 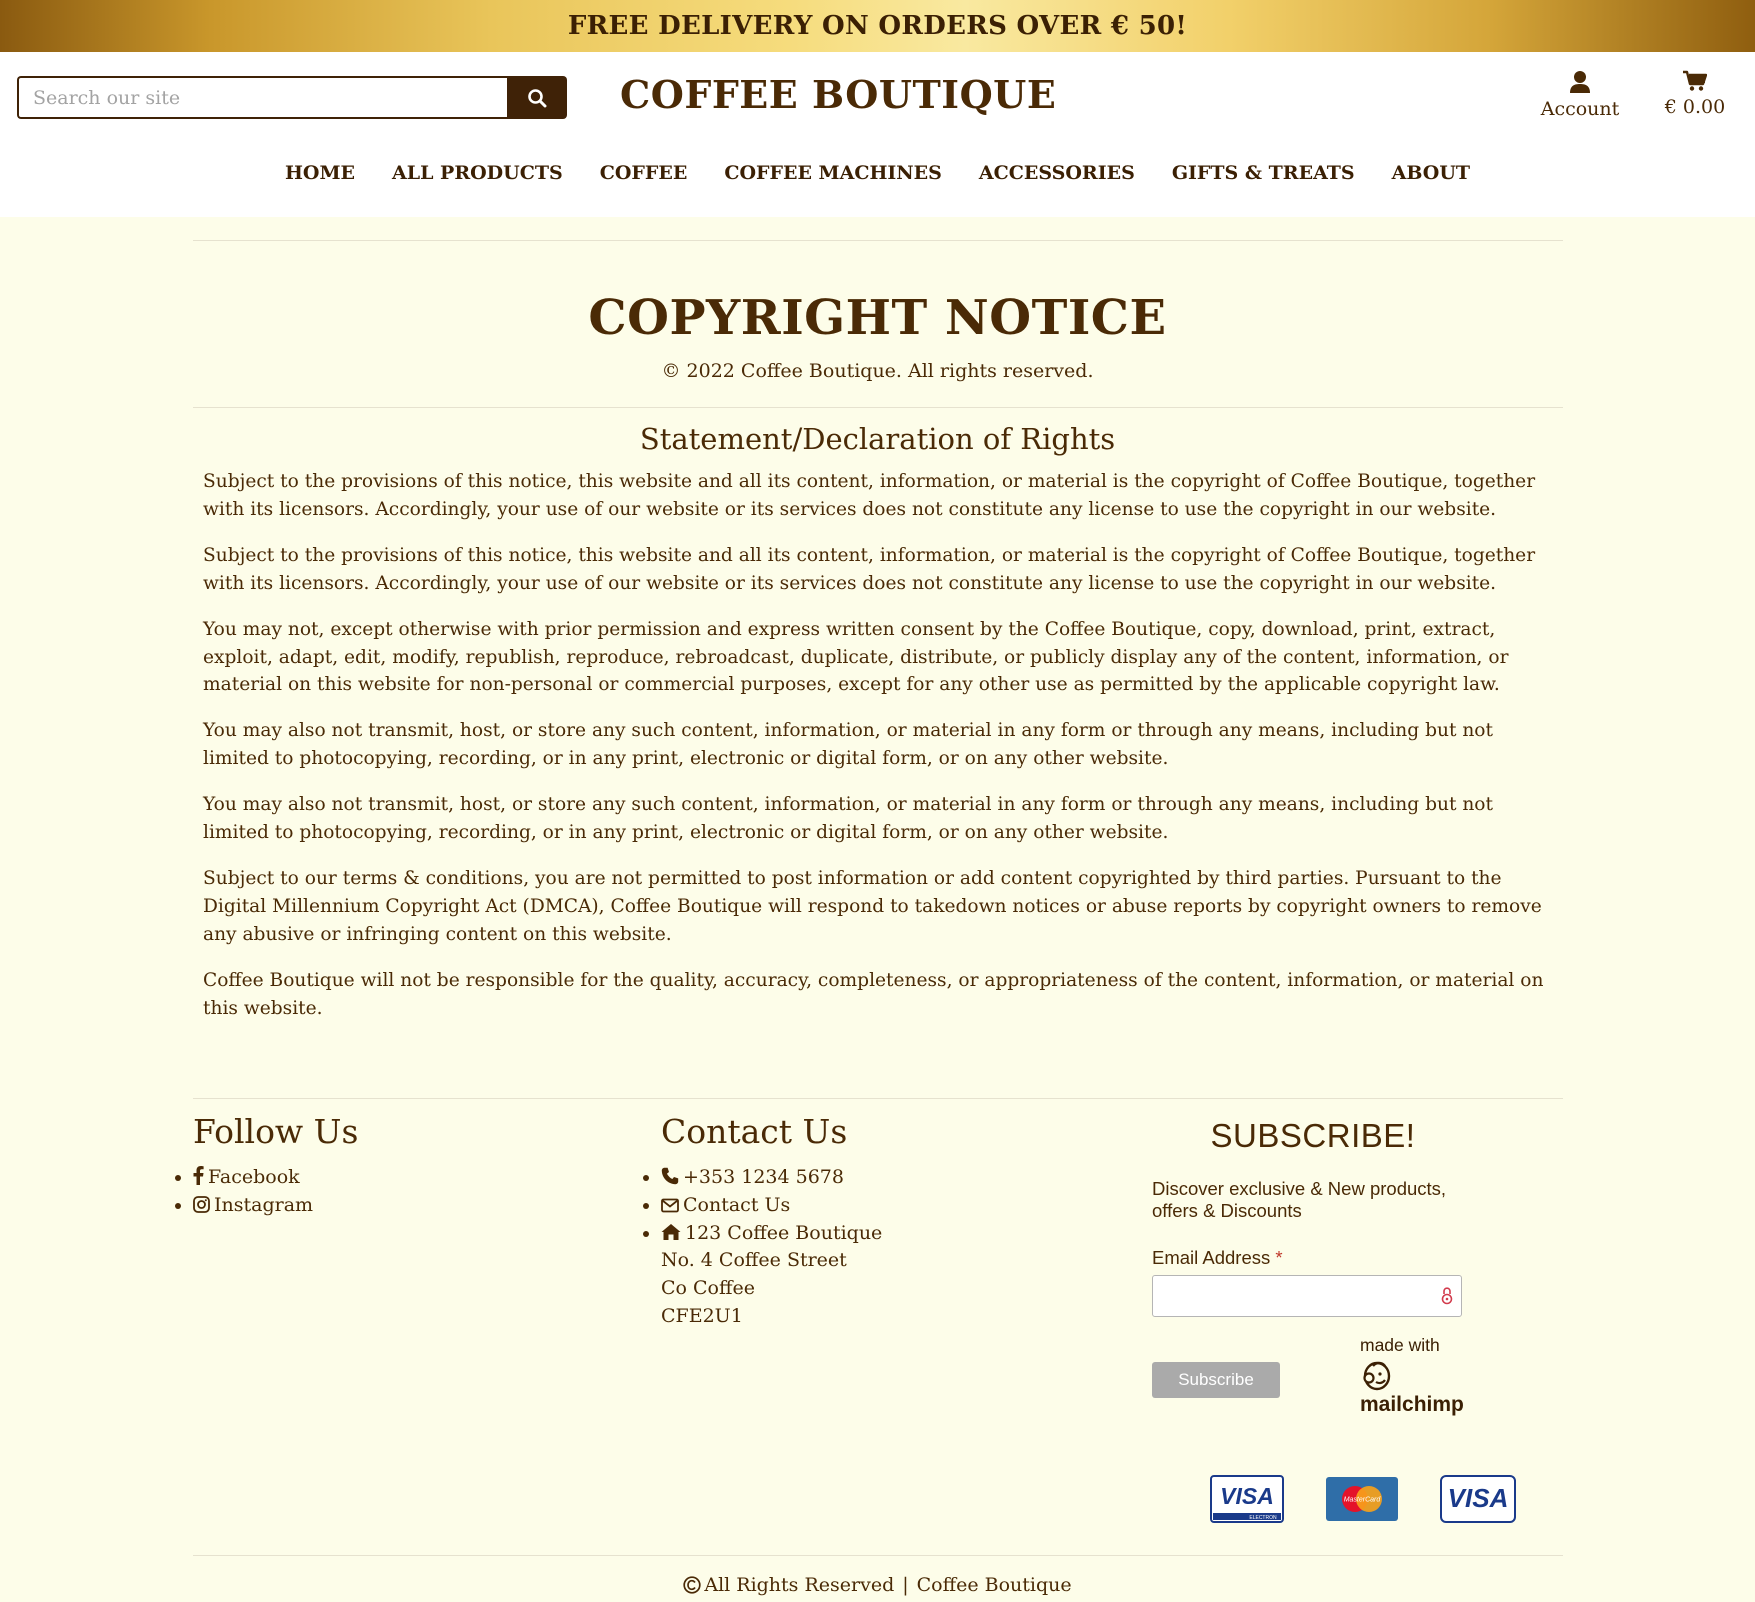 I want to click on nav-item-accessories: ACCESSORIES, so click(x=1057, y=182).